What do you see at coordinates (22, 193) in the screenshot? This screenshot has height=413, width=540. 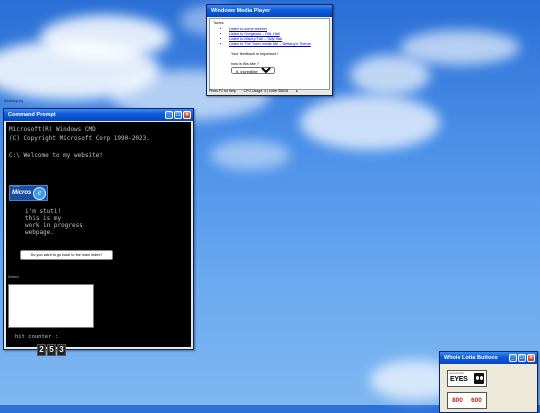 I see `logo-text: Micros` at bounding box center [22, 193].